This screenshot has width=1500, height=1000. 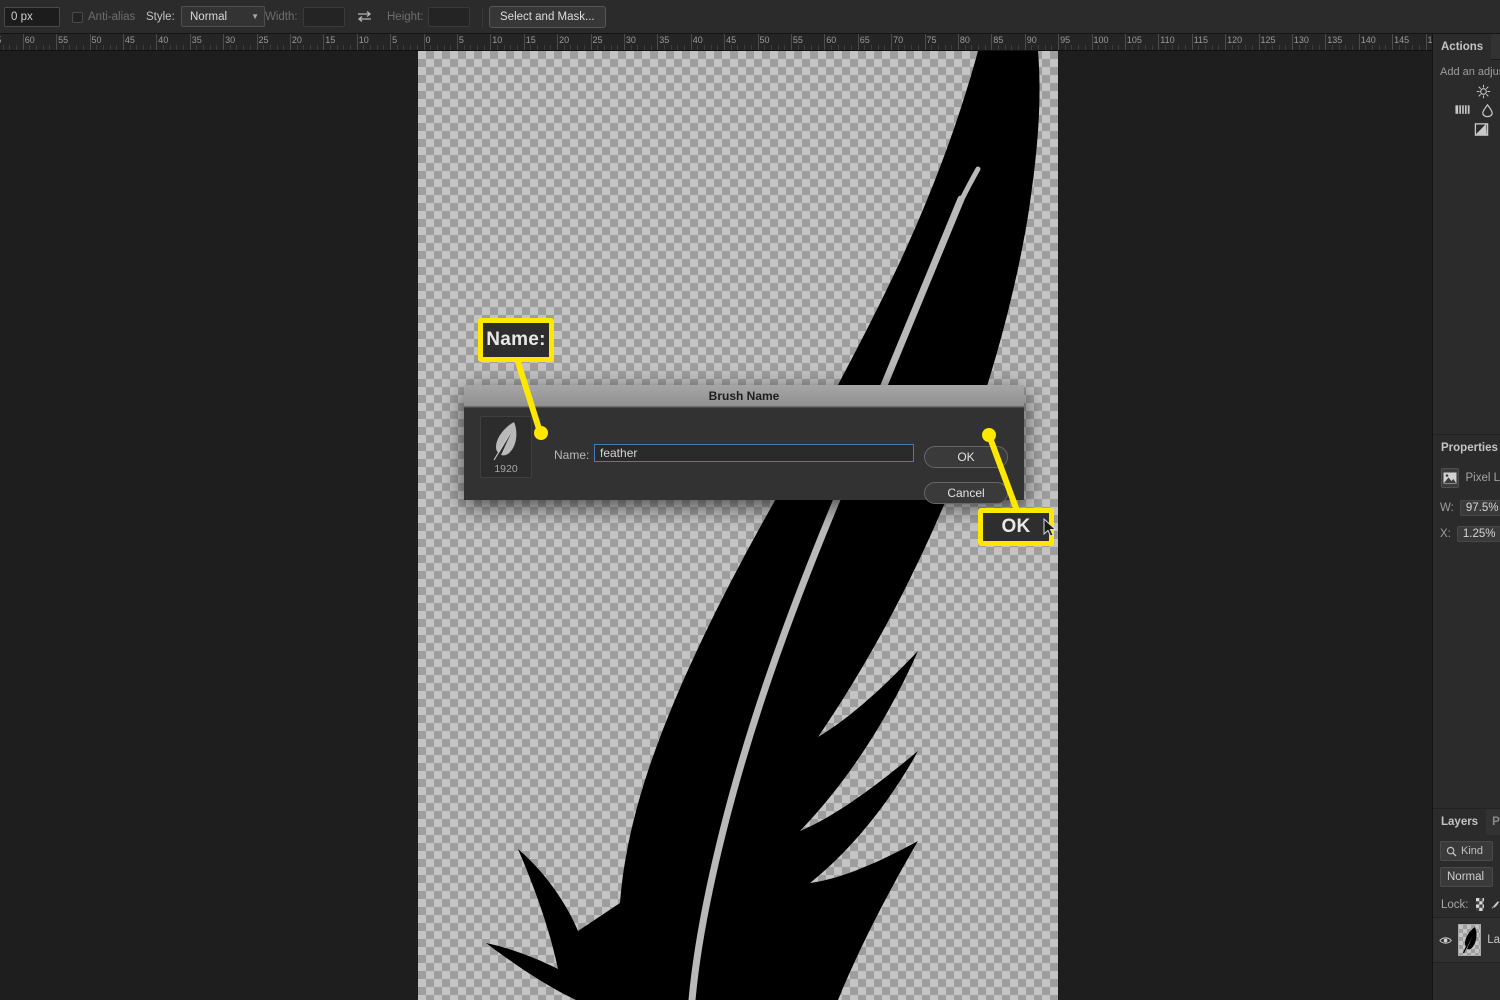 What do you see at coordinates (564, 40) in the screenshot?
I see `ruler-tick-label: 20` at bounding box center [564, 40].